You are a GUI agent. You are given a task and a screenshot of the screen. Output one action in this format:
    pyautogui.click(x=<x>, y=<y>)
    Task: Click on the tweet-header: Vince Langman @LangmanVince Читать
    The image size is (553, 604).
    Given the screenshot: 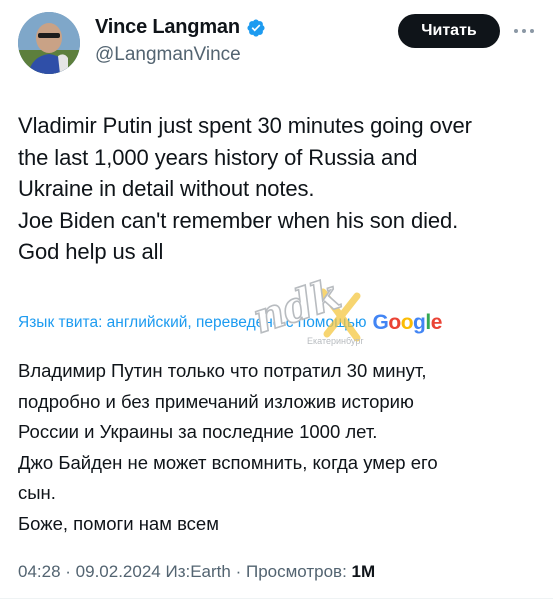 What is the action you would take?
    pyautogui.click(x=276, y=45)
    